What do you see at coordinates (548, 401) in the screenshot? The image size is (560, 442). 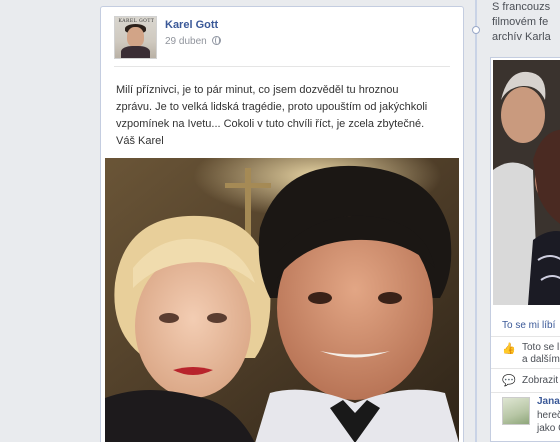 I see `commenter-name: Jana` at bounding box center [548, 401].